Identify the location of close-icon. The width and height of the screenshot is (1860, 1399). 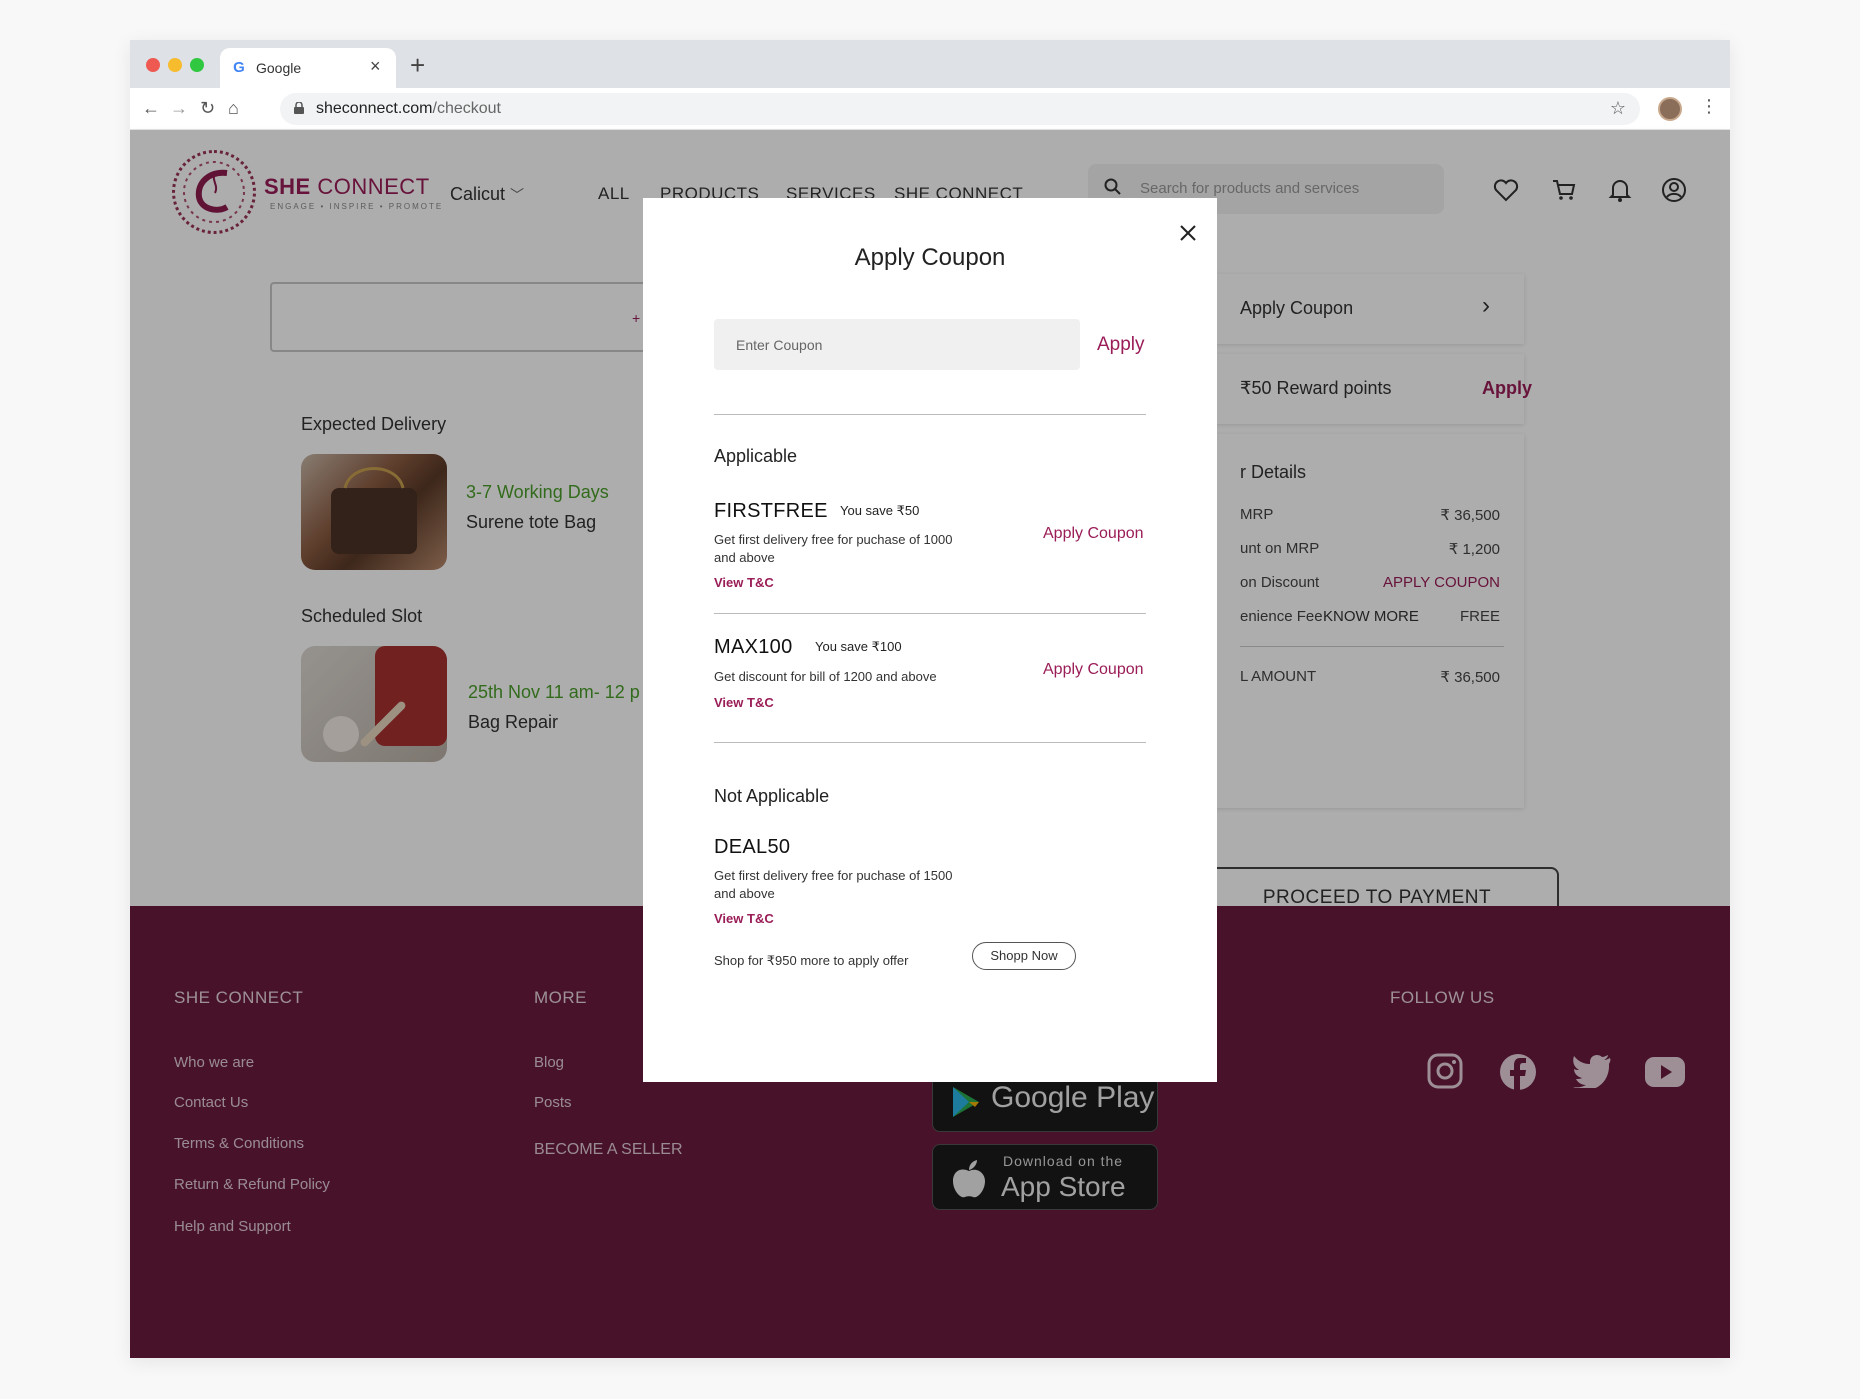
(1188, 233).